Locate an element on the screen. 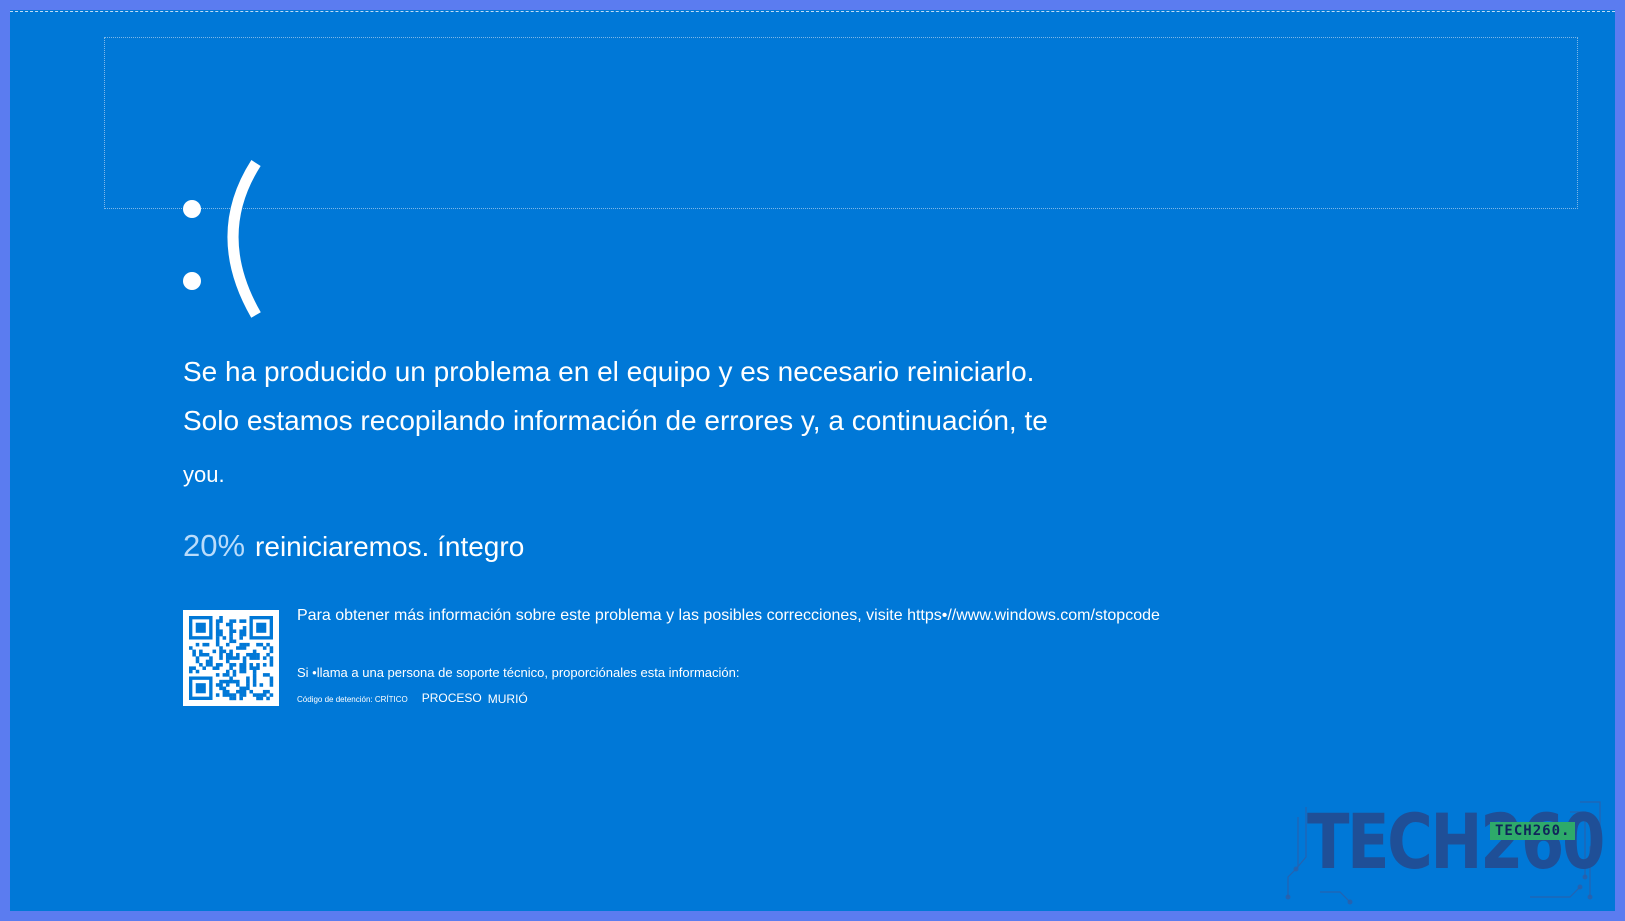 Image resolution: width=1625 pixels, height=921 pixels. stopcode-qr-code is located at coordinates (231, 658).